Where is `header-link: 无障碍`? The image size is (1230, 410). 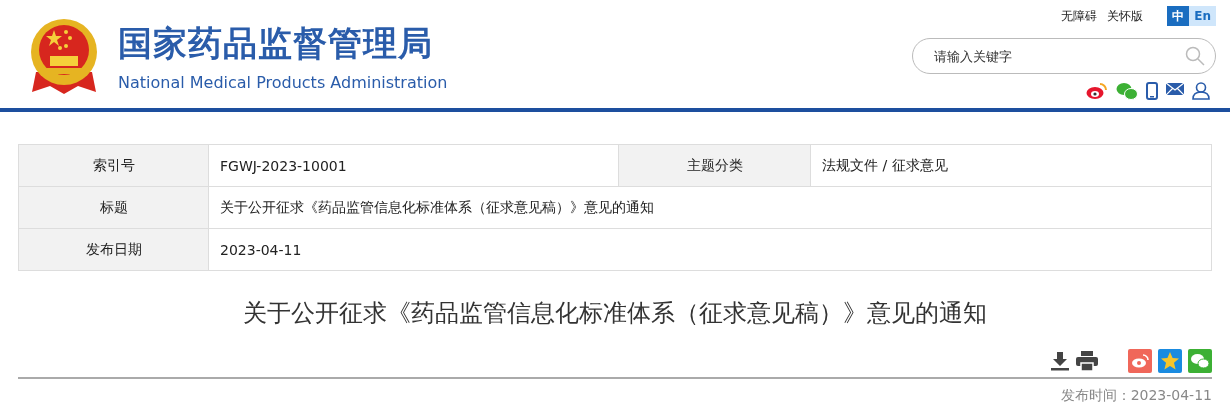
header-link: 无障碍 is located at coordinates (1079, 16).